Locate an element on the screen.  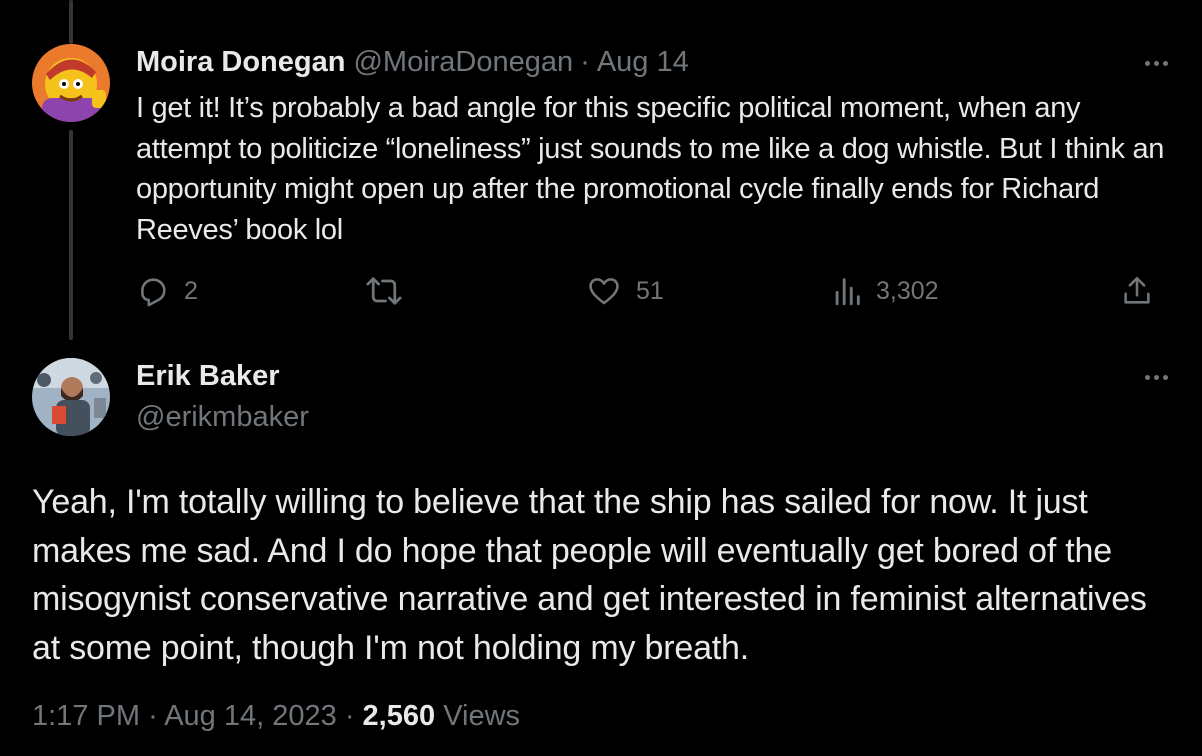
views-count: 3,302 is located at coordinates (907, 290).